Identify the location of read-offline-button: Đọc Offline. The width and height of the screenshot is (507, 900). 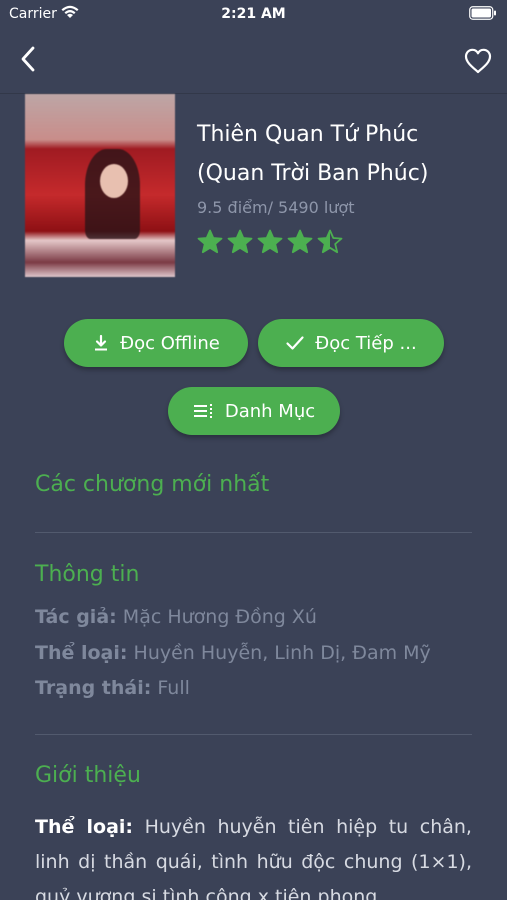
(156, 343).